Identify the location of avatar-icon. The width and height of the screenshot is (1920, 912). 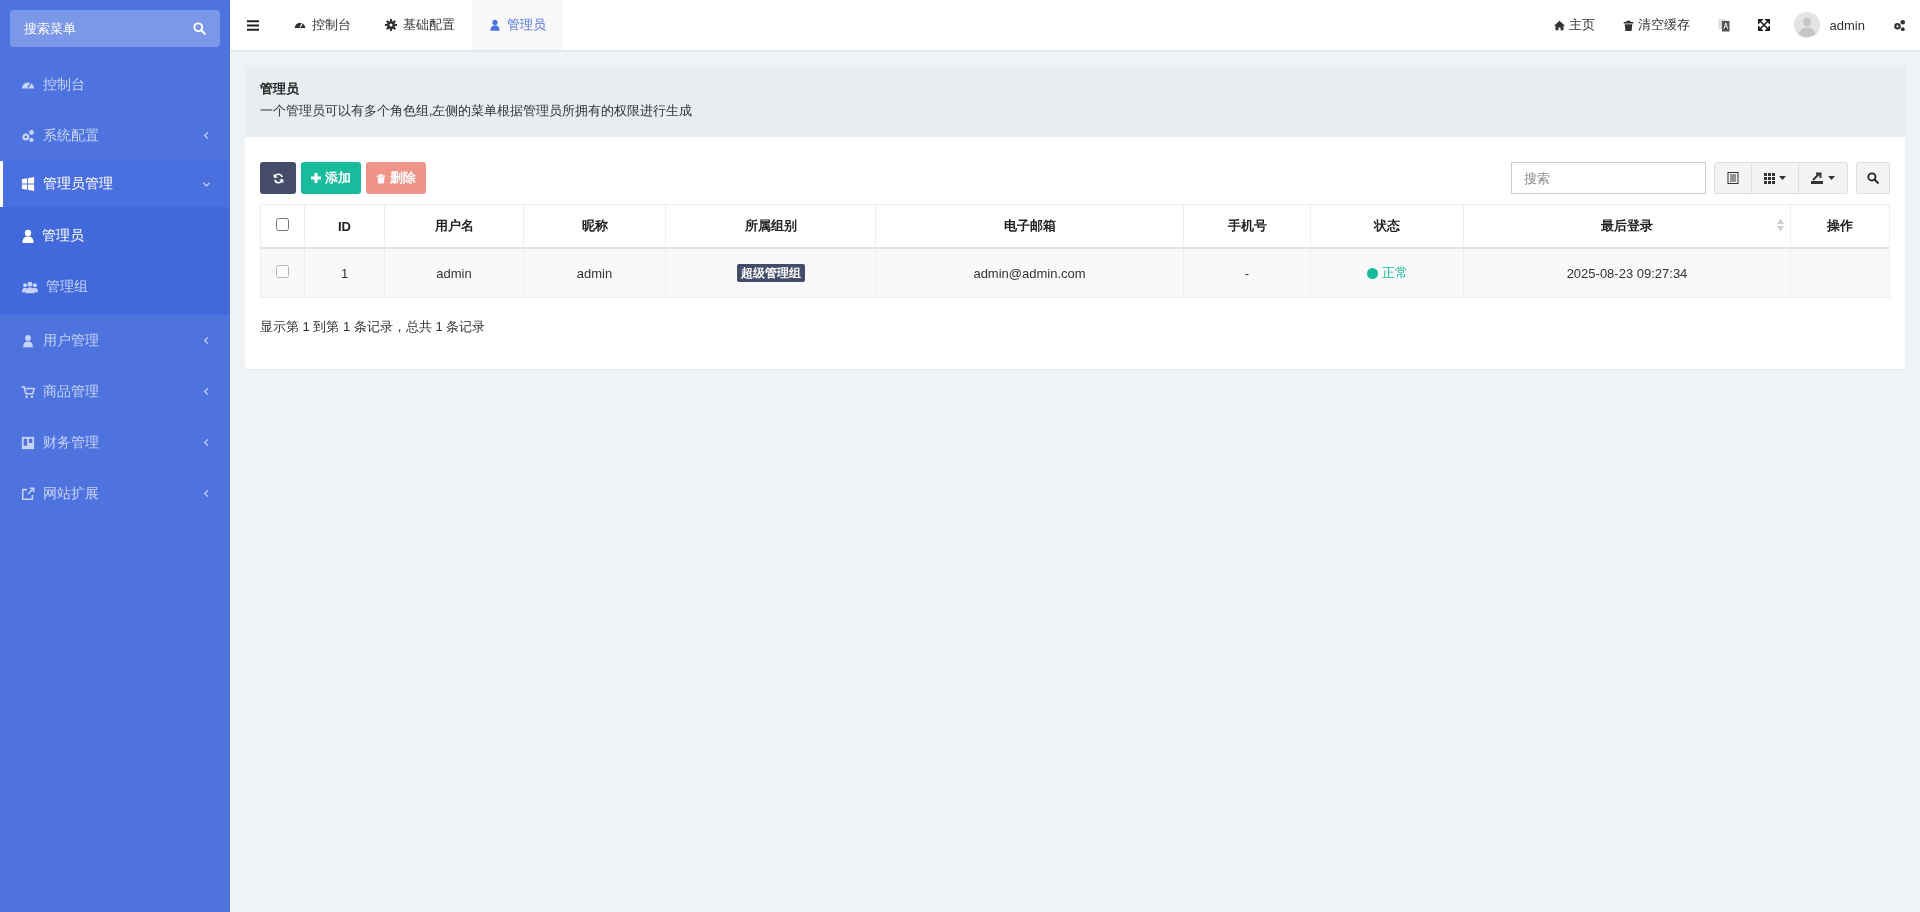
(1806, 25).